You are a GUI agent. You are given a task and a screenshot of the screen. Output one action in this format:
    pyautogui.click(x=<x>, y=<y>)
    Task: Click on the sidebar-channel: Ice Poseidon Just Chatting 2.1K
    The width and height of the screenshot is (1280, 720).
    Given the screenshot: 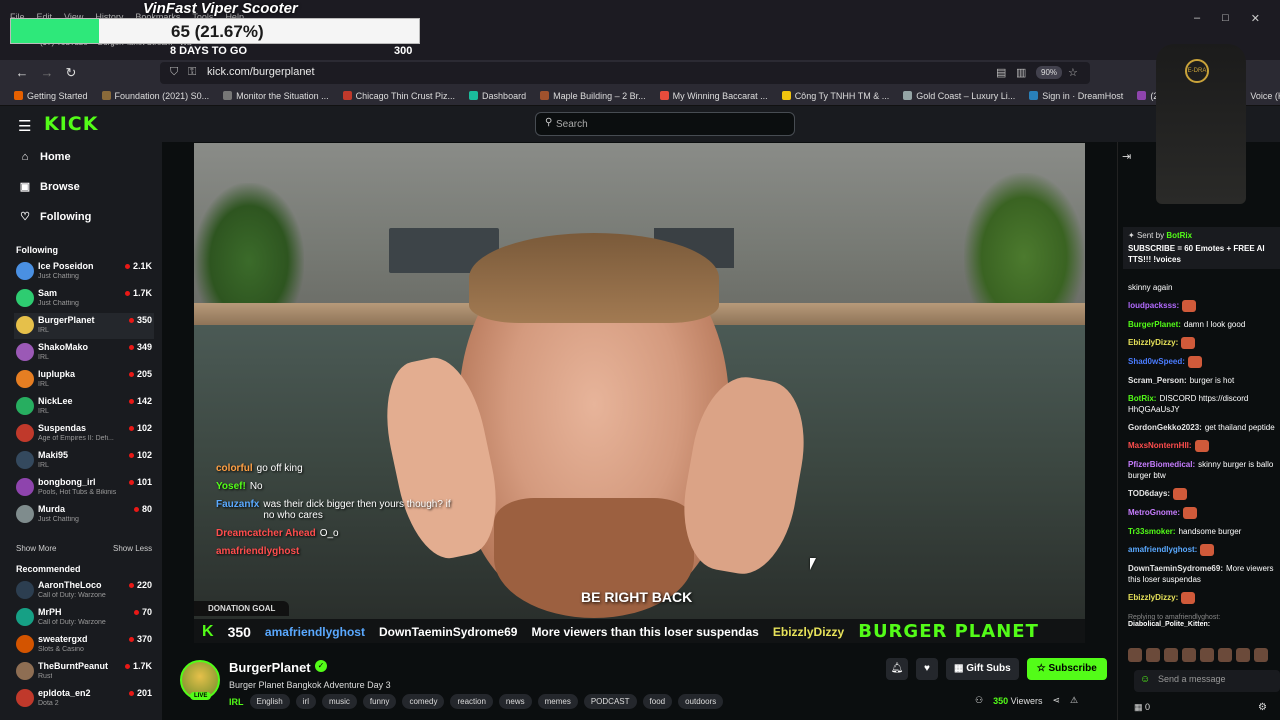 What is the action you would take?
    pyautogui.click(x=84, y=272)
    